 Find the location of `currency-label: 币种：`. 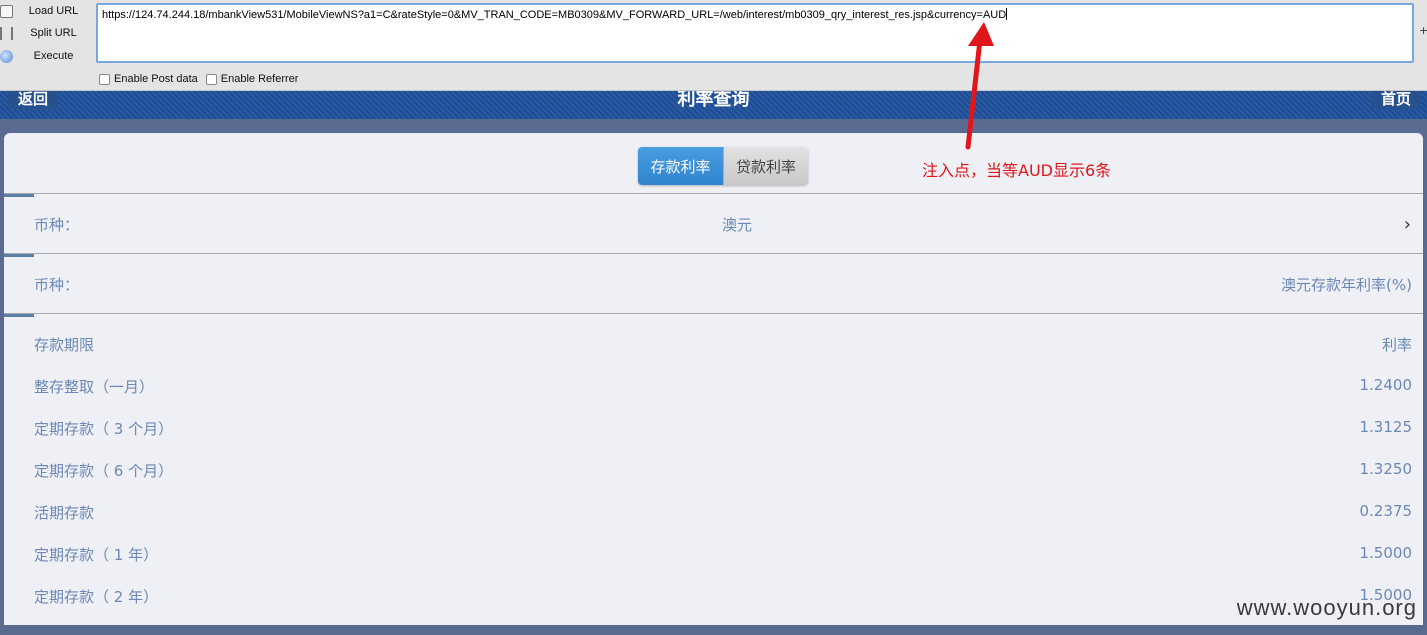

currency-label: 币种： is located at coordinates (57, 225).